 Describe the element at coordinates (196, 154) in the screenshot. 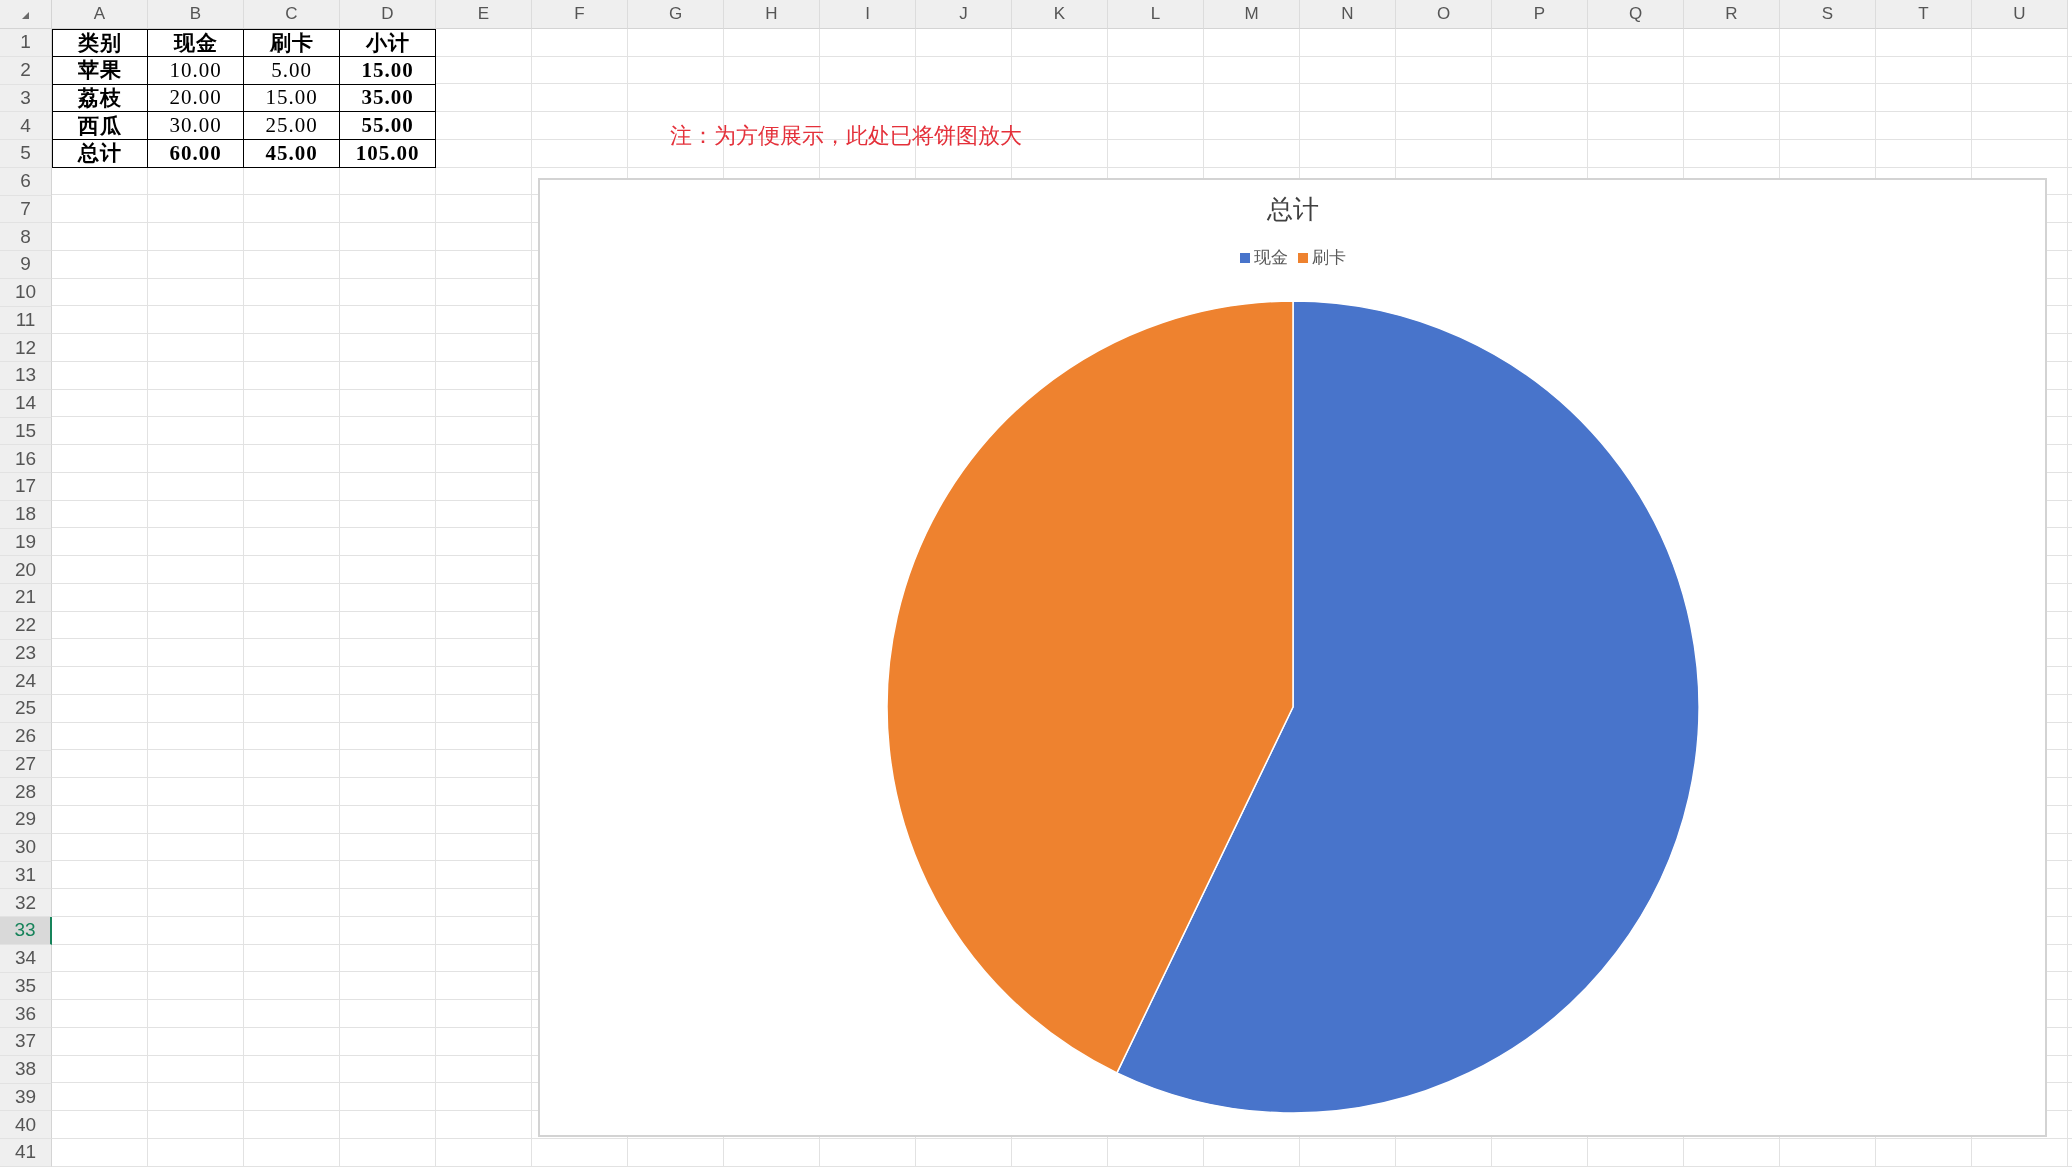

I see `table-cell: 60.00` at that location.